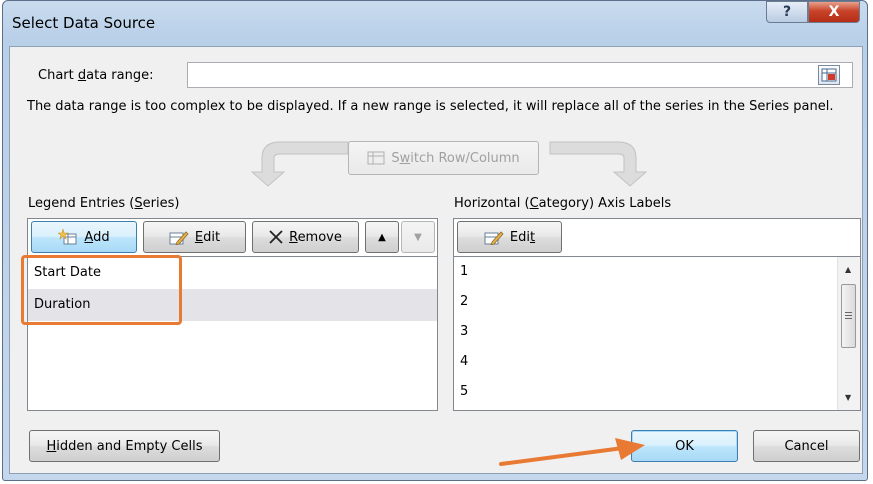  I want to click on help-icon: ?, so click(787, 12).